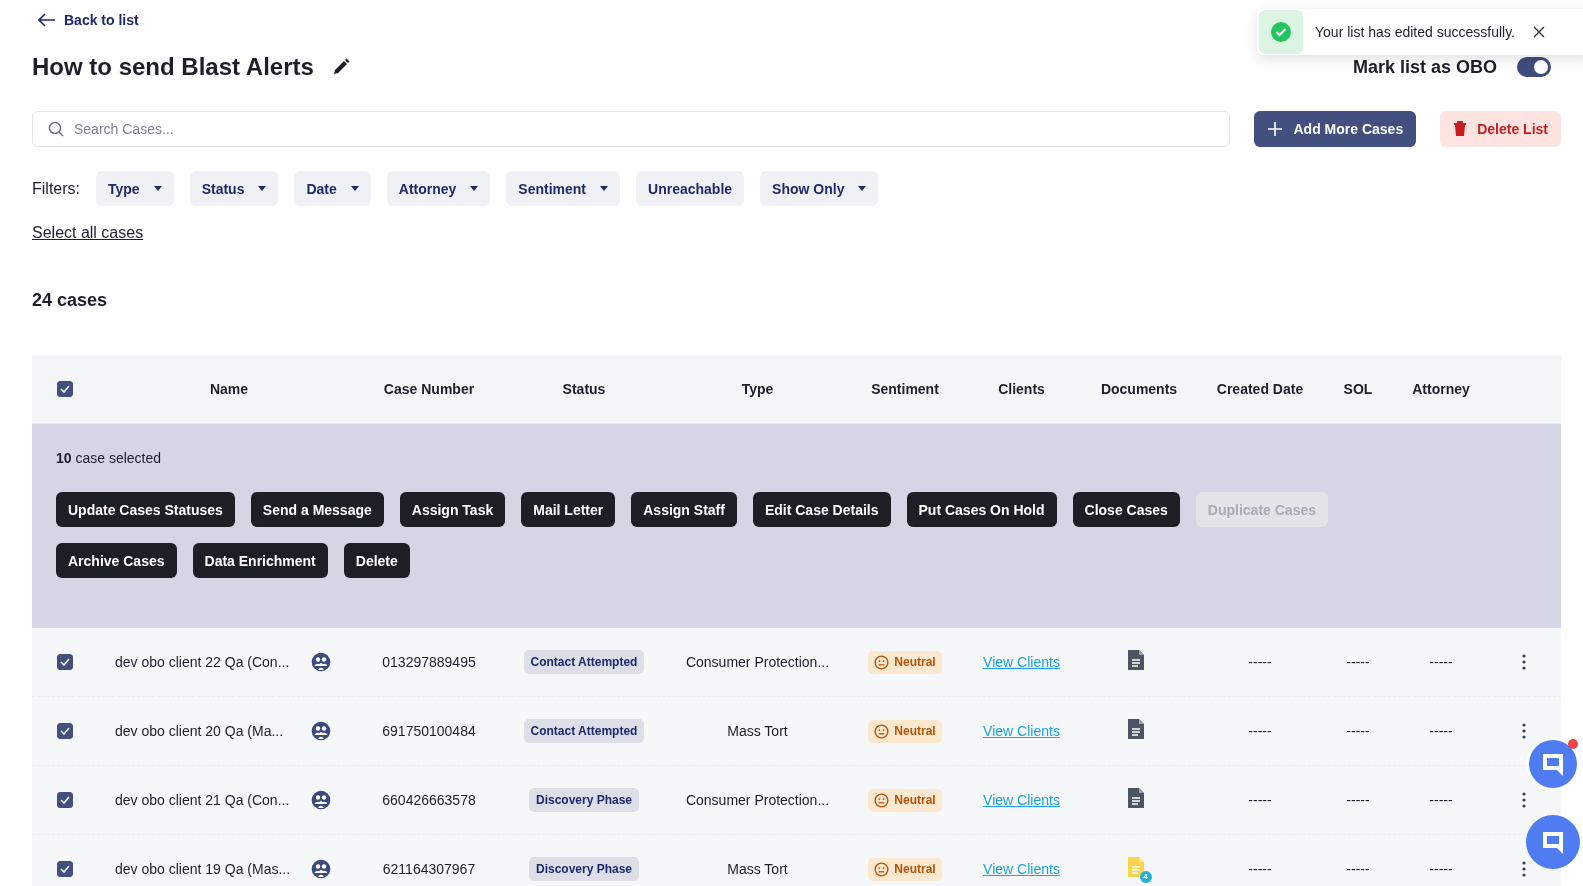 This screenshot has width=1583, height=886. I want to click on select-all-link: Select all cases, so click(88, 233).